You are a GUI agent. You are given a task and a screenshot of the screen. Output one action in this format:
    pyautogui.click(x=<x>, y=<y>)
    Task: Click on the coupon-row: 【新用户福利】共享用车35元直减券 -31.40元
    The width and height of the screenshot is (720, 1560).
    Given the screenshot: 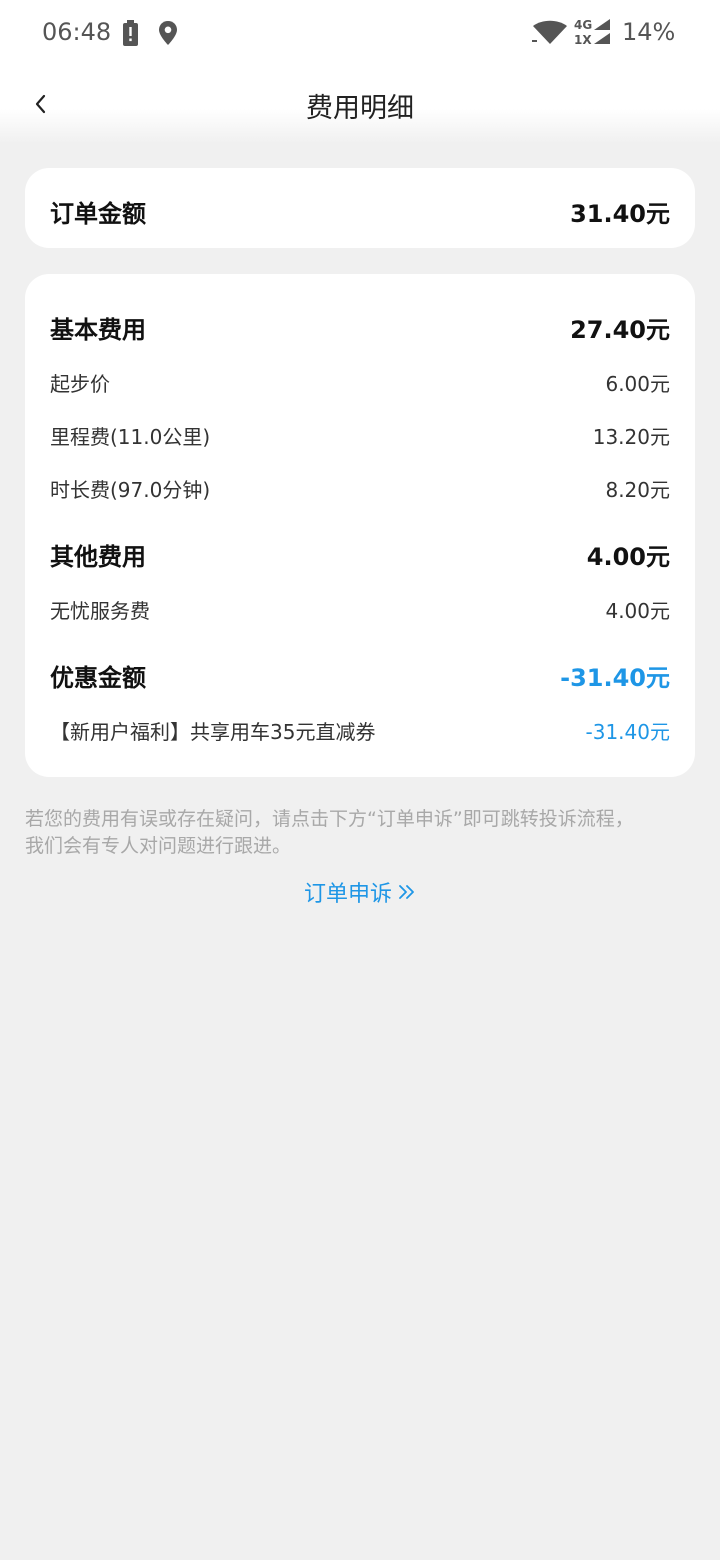 What is the action you would take?
    pyautogui.click(x=360, y=730)
    